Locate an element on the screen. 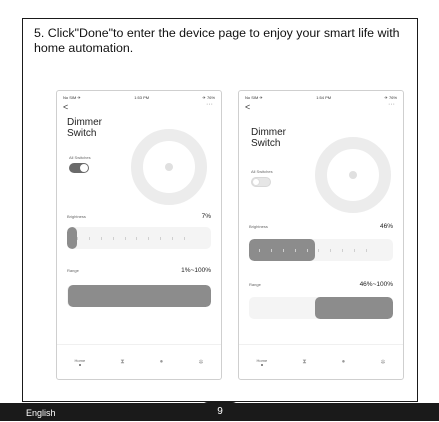 The height and width of the screenshot is (422, 439). status-bar: No SIM ✈ 1:54 PM ✈ 76% is located at coordinates (321, 98).